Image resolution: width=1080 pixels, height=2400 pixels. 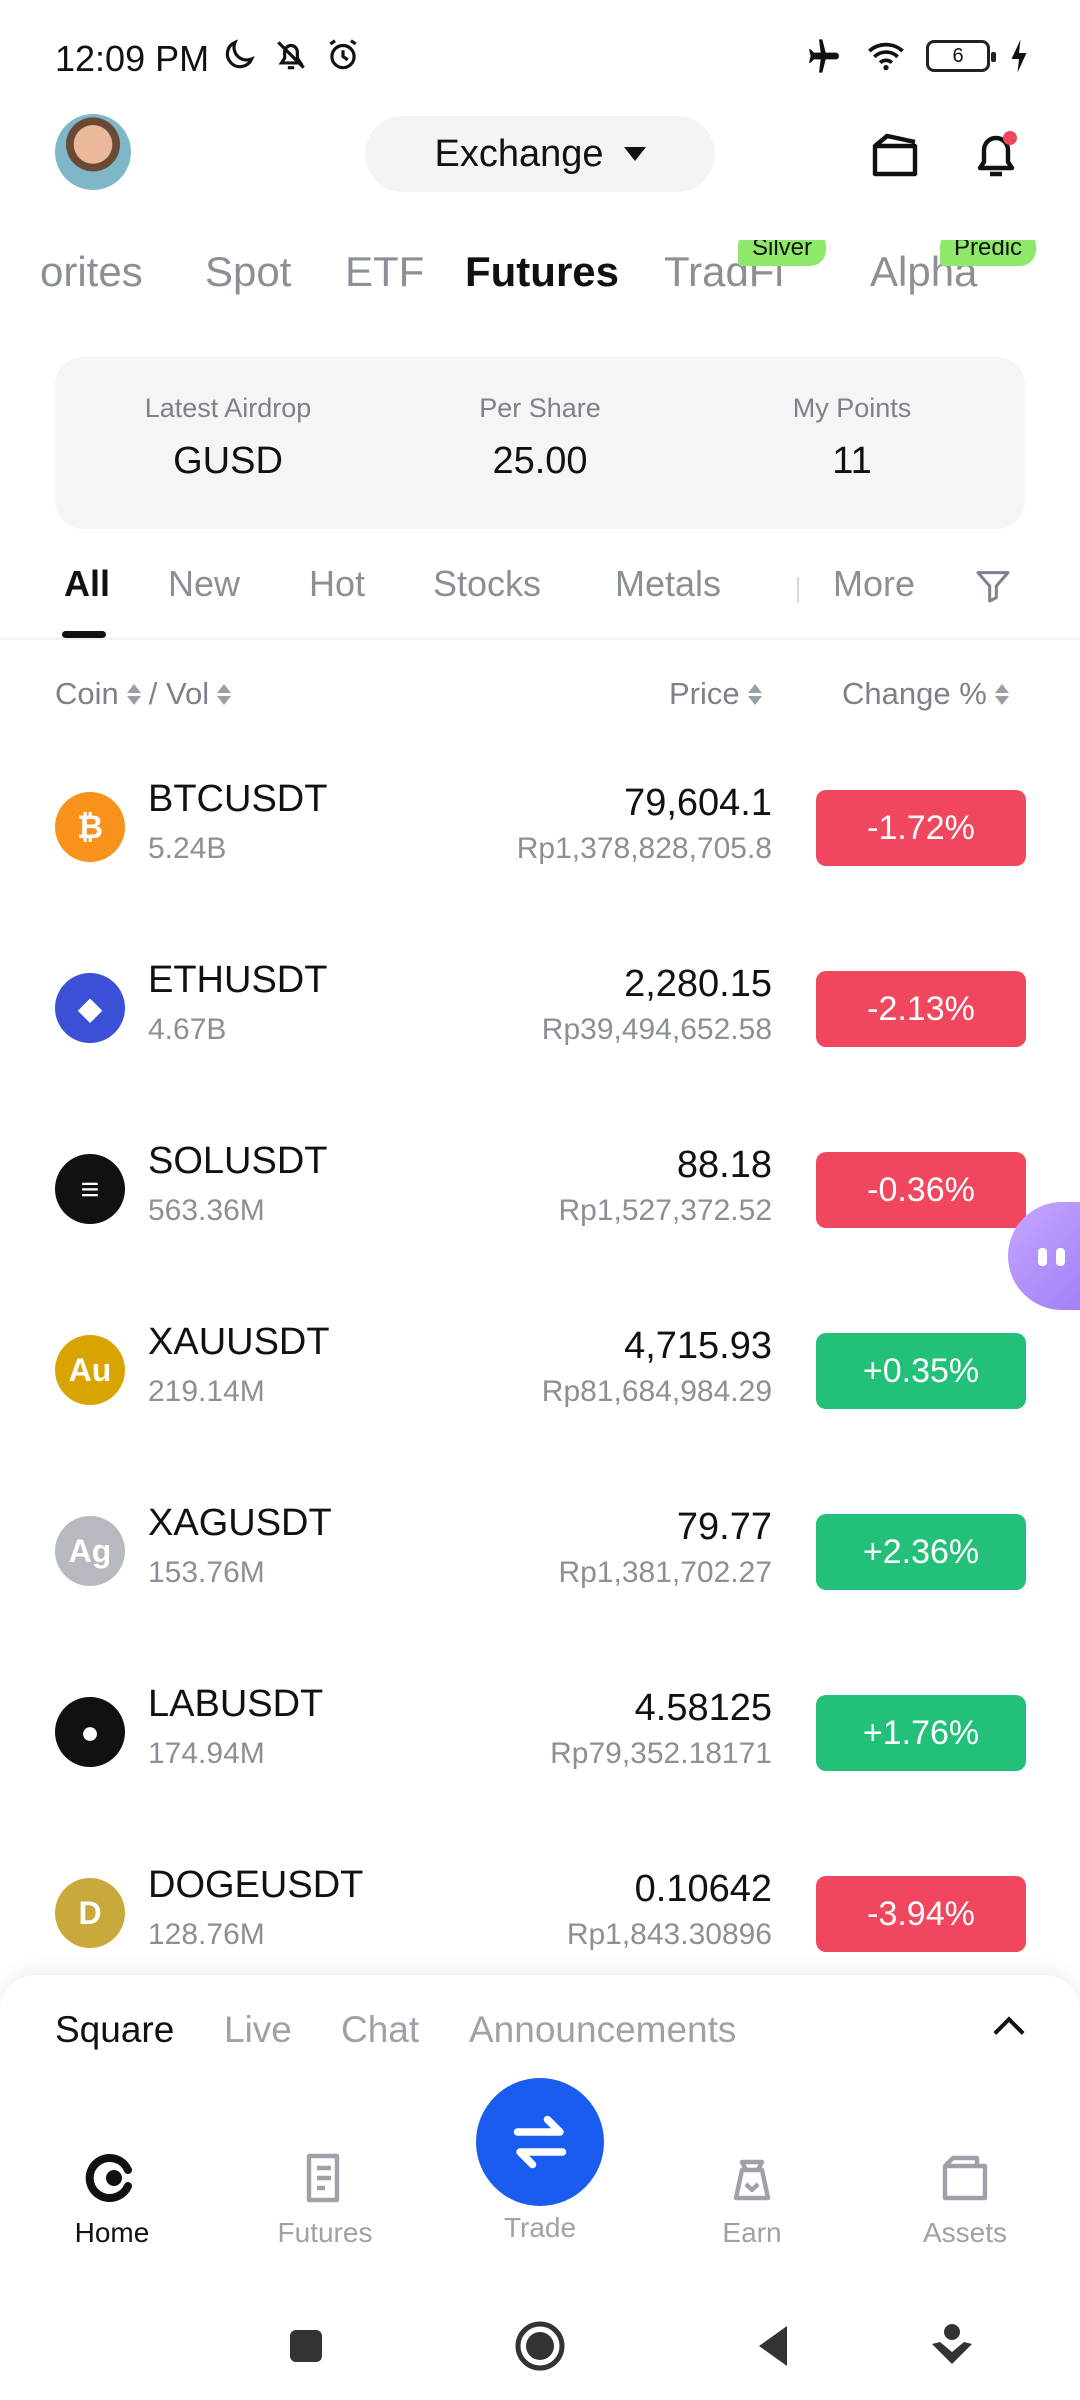 What do you see at coordinates (258, 2030) in the screenshot?
I see `tab-live: Live` at bounding box center [258, 2030].